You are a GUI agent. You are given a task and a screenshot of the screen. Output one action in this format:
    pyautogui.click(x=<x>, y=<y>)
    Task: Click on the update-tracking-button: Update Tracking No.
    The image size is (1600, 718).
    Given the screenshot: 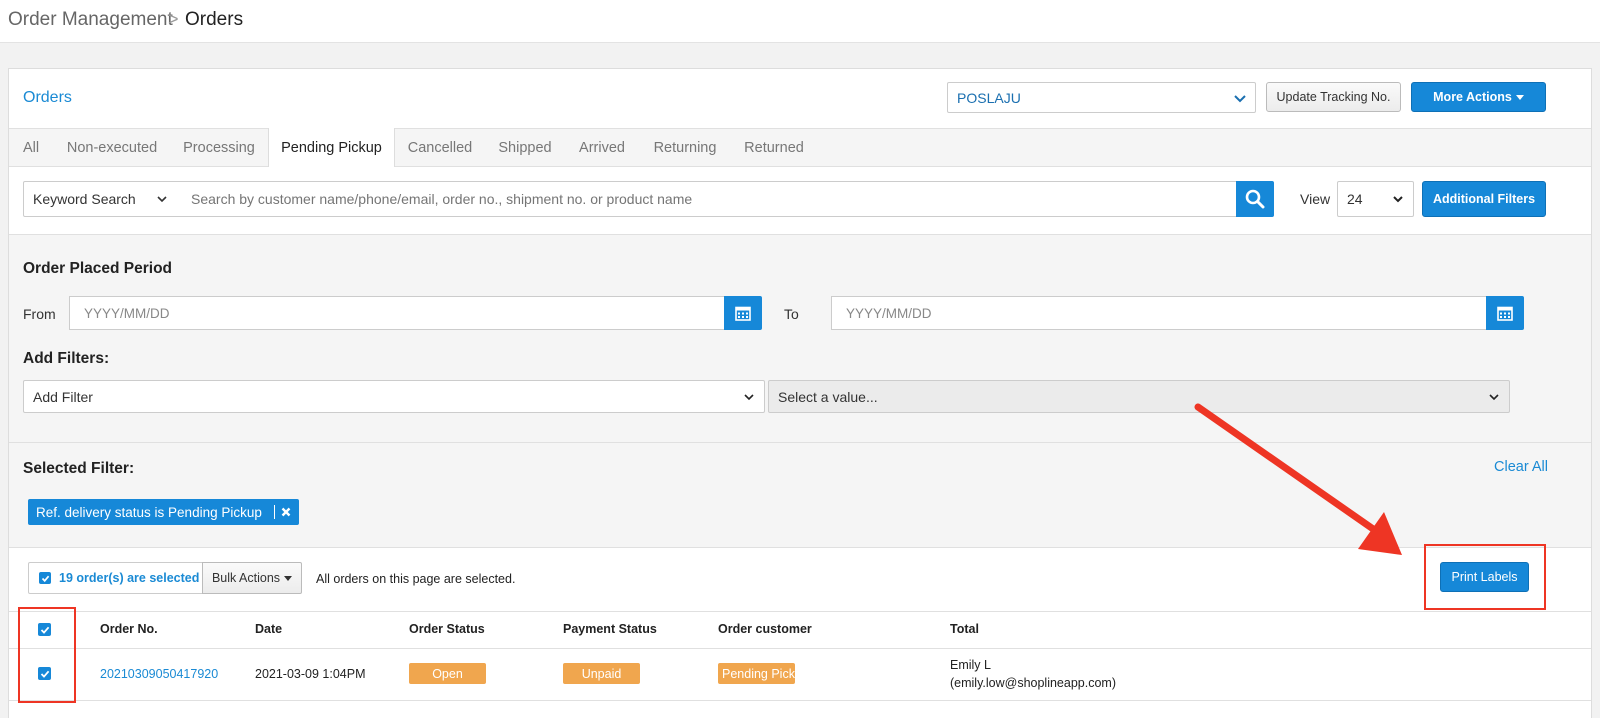 What is the action you would take?
    pyautogui.click(x=1333, y=97)
    